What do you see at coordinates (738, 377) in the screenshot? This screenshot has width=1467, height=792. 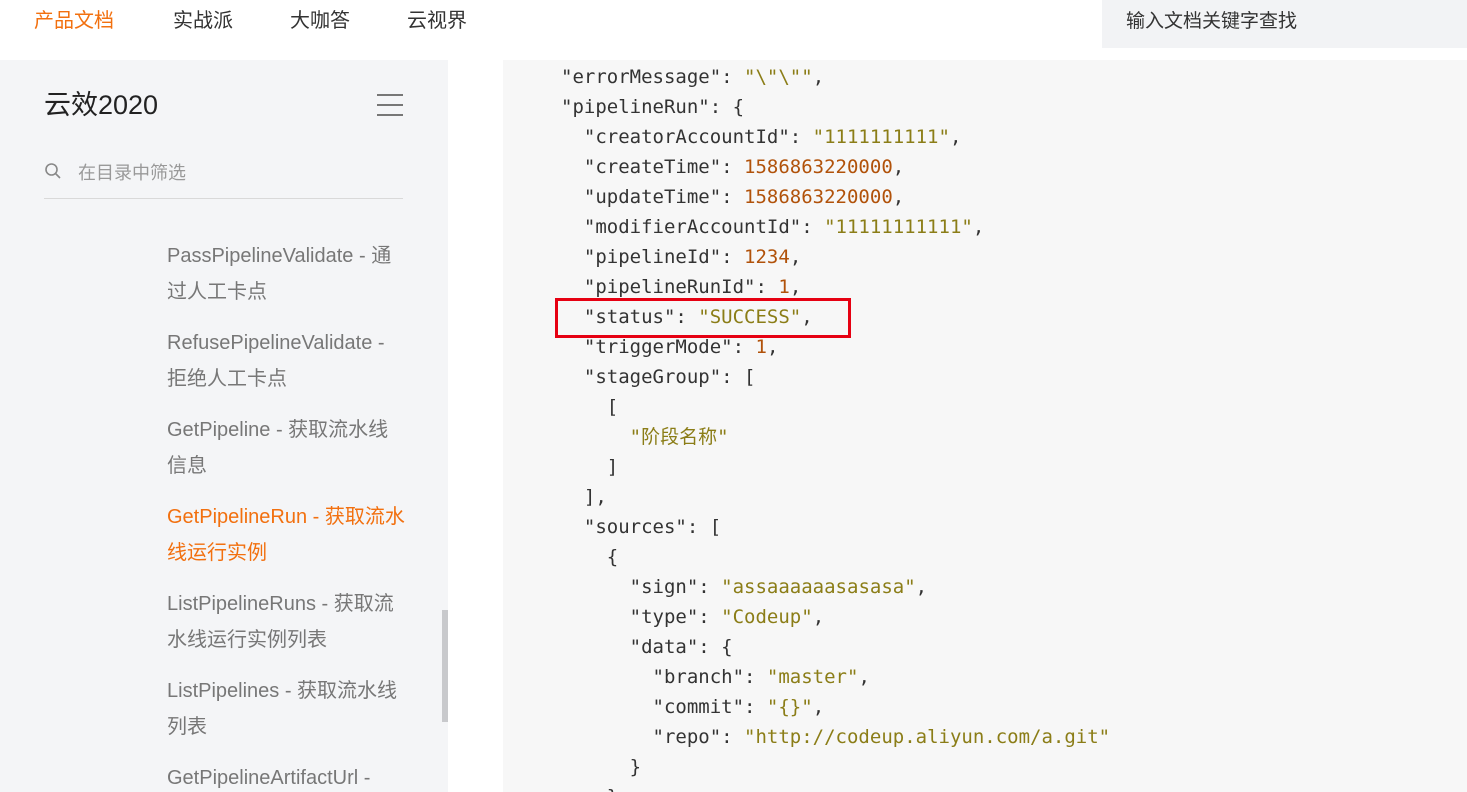 I see `code-token: : [` at bounding box center [738, 377].